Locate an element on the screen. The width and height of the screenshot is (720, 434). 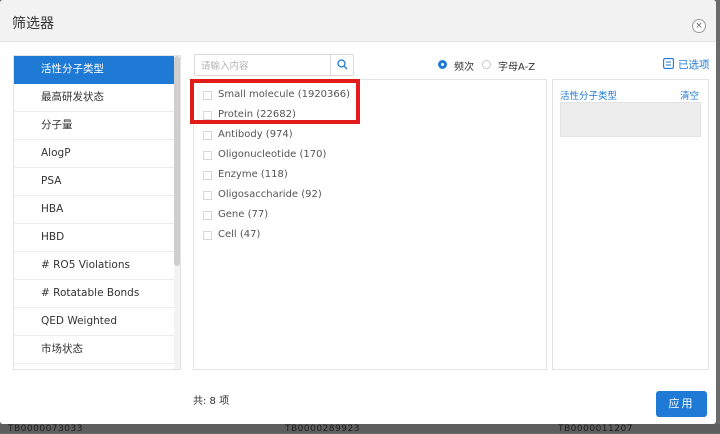
sidebar-item-molecule-type: 活性分子类型 is located at coordinates (97, 70).